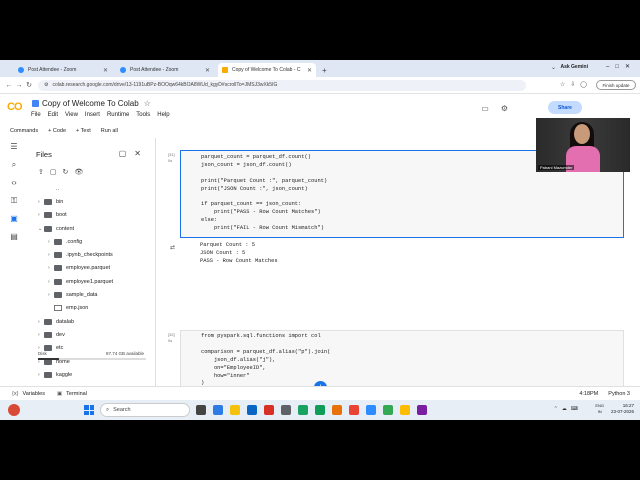 The height and width of the screenshot is (480, 640). What do you see at coordinates (91, 201) in the screenshot?
I see `file-tree-item: › bin` at bounding box center [91, 201].